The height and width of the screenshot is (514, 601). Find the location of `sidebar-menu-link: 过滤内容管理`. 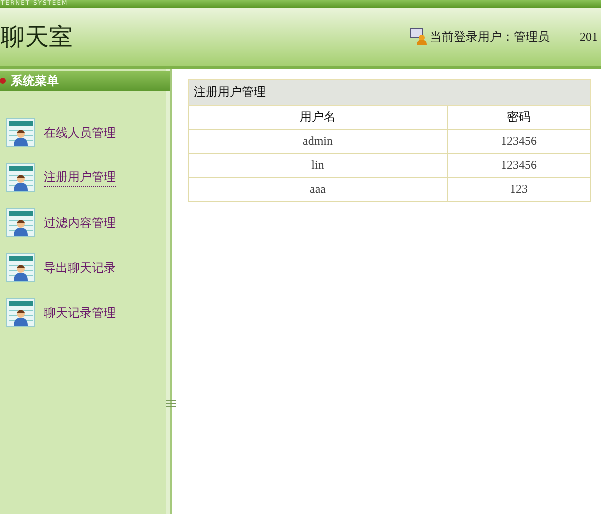

sidebar-menu-link: 过滤内容管理 is located at coordinates (80, 223).